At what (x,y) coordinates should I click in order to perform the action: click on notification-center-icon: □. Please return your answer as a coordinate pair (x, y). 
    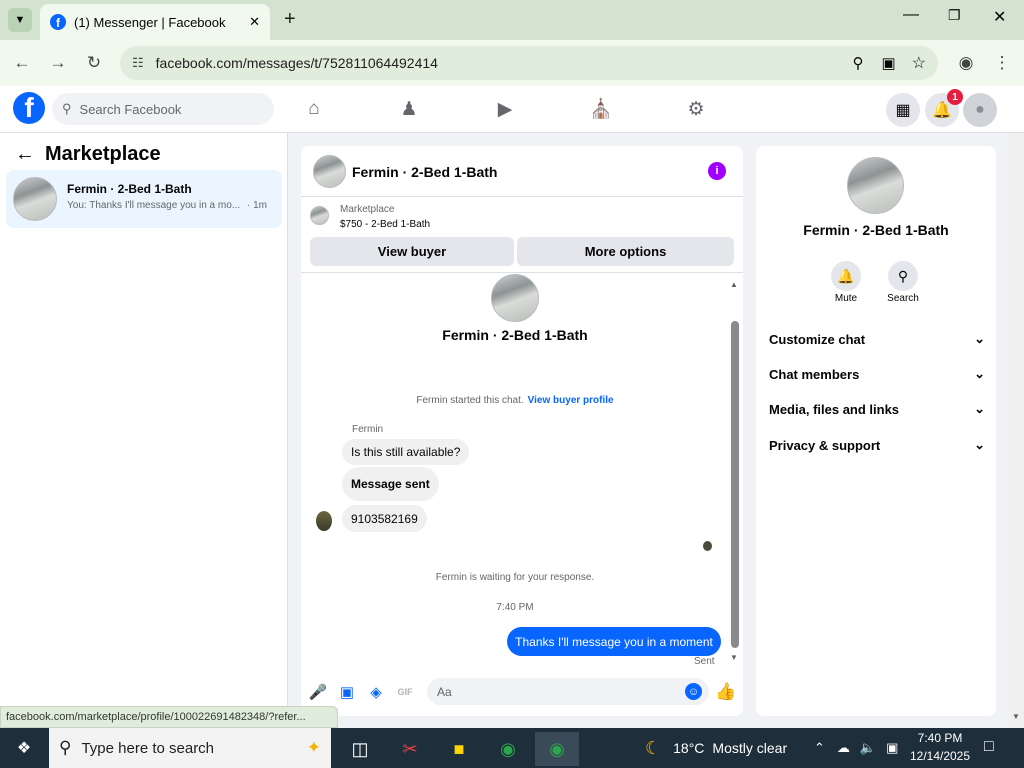
    Looking at the image, I should click on (989, 747).